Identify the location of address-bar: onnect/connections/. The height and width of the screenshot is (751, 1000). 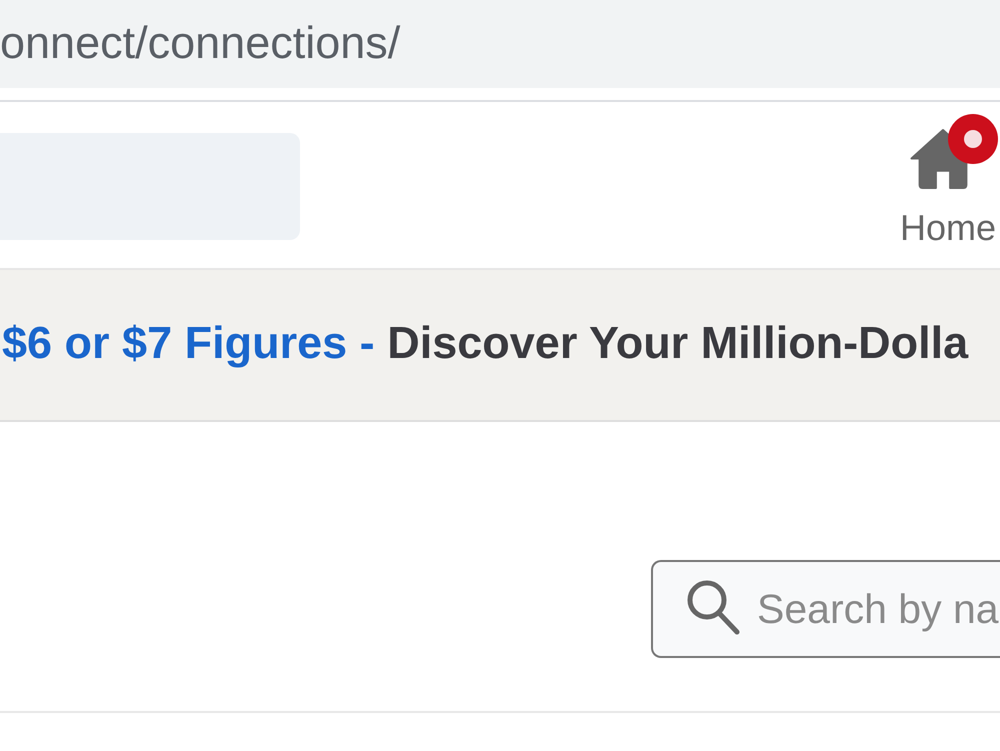
(500, 44).